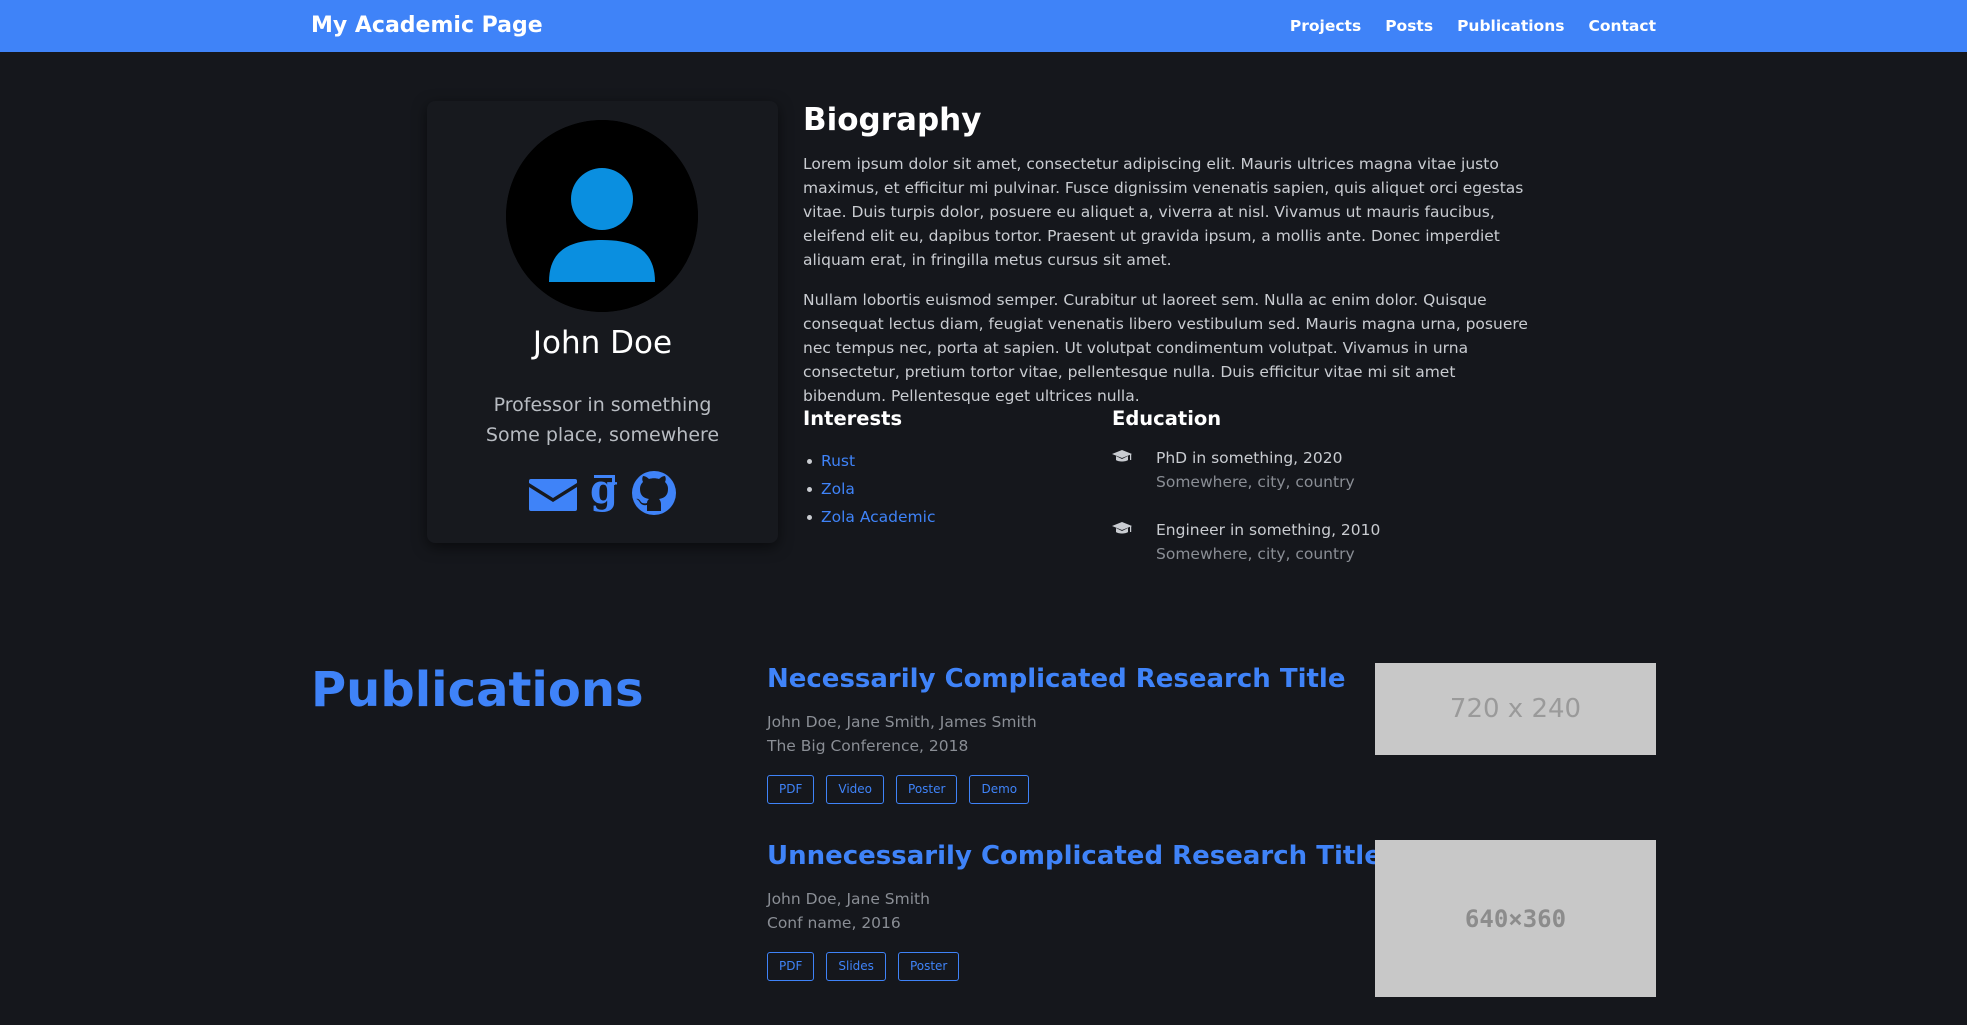  I want to click on profile-name: John Doe, so click(602, 343).